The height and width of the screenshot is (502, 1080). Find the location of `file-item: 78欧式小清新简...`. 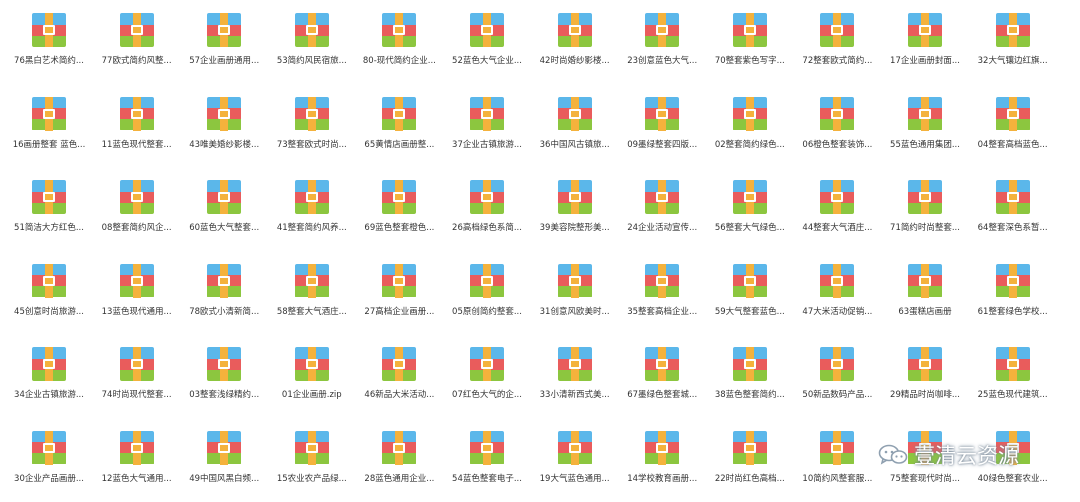

file-item: 78欧式小清新简... is located at coordinates (224, 286).